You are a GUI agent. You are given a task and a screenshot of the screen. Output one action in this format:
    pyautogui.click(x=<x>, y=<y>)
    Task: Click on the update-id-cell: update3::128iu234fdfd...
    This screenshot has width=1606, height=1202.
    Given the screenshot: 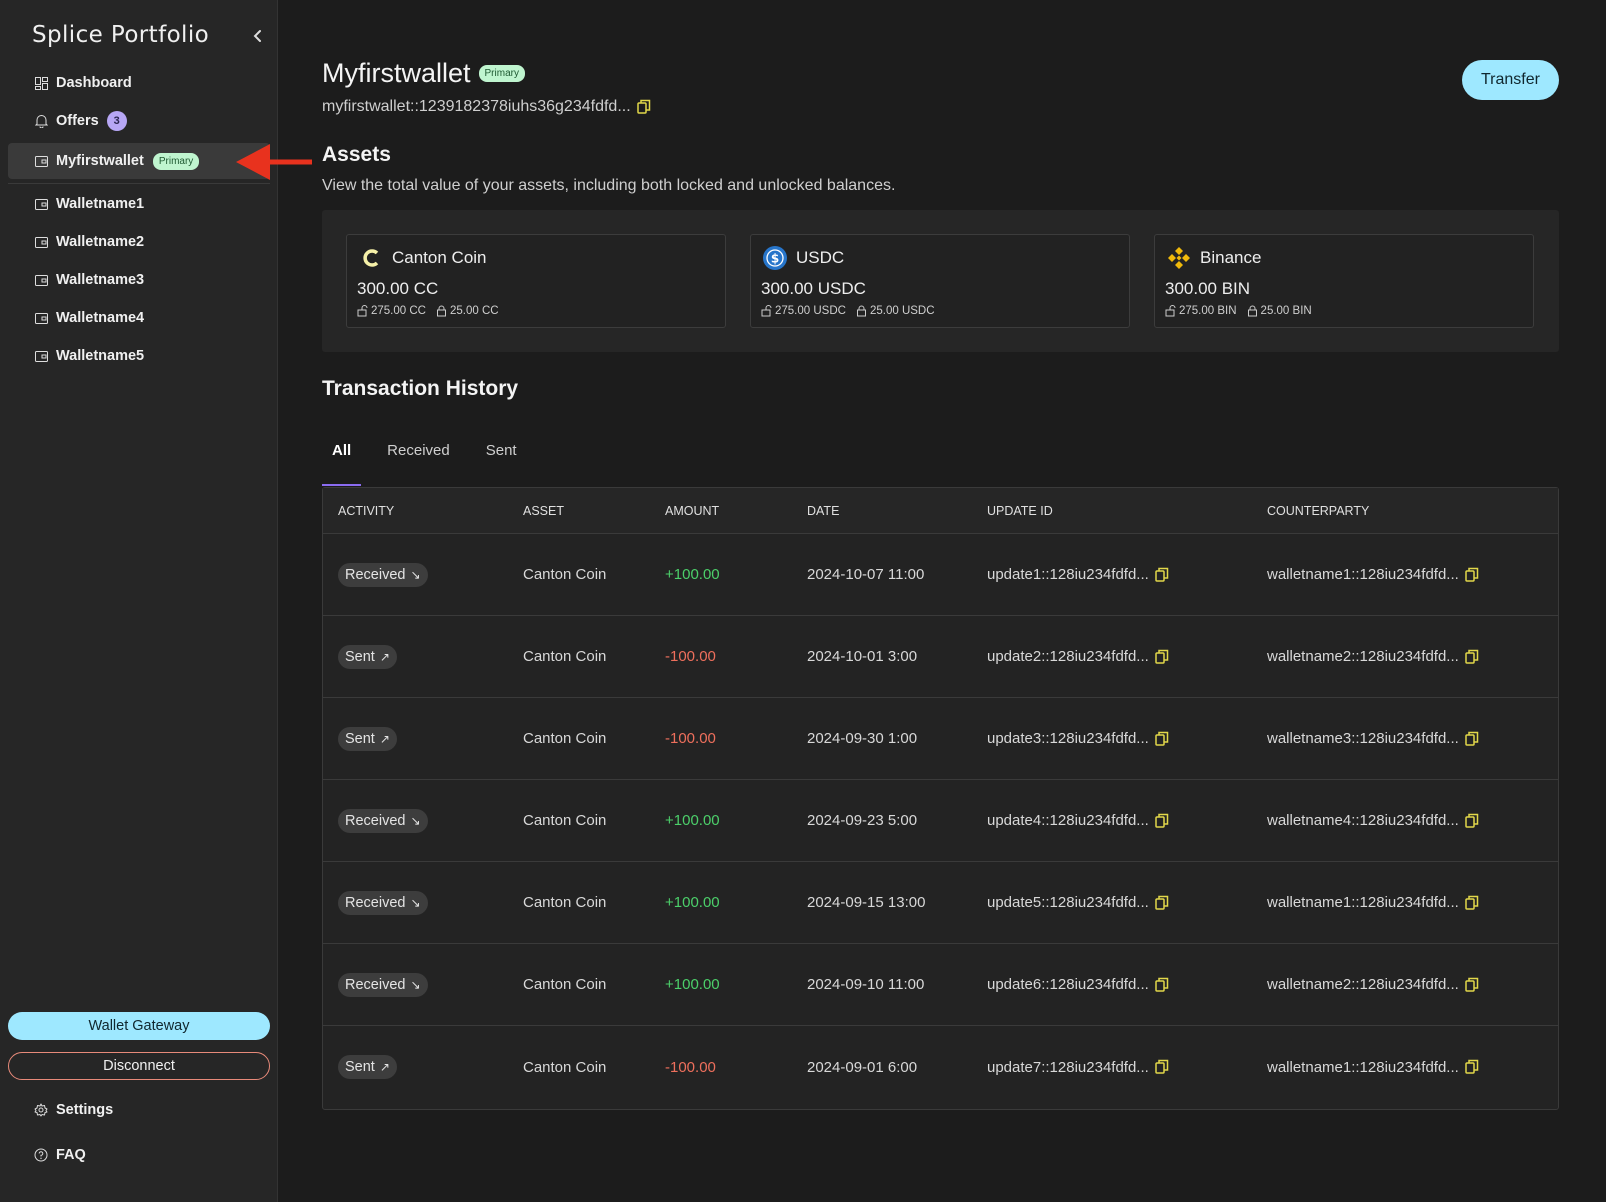 What is the action you would take?
    pyautogui.click(x=1127, y=738)
    